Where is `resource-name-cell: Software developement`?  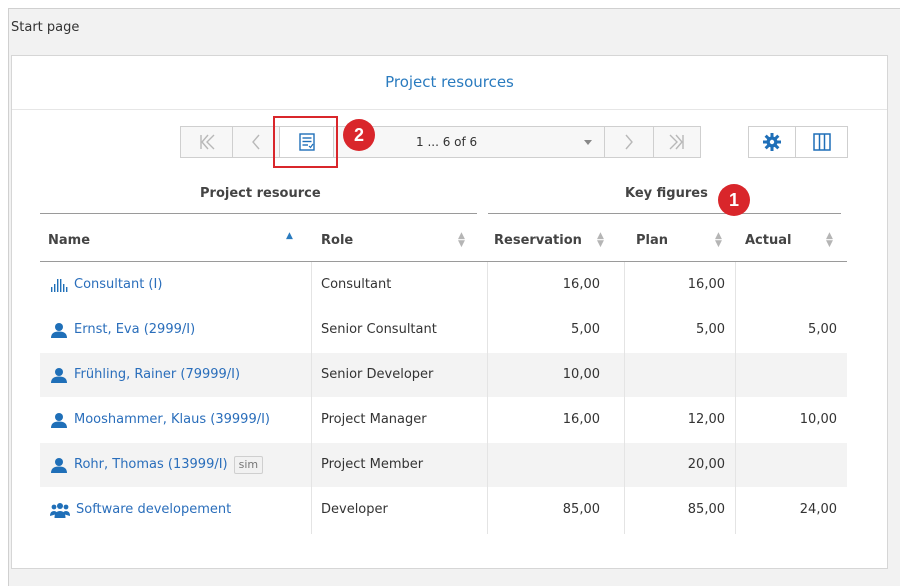 resource-name-cell: Software developement is located at coordinates (140, 510).